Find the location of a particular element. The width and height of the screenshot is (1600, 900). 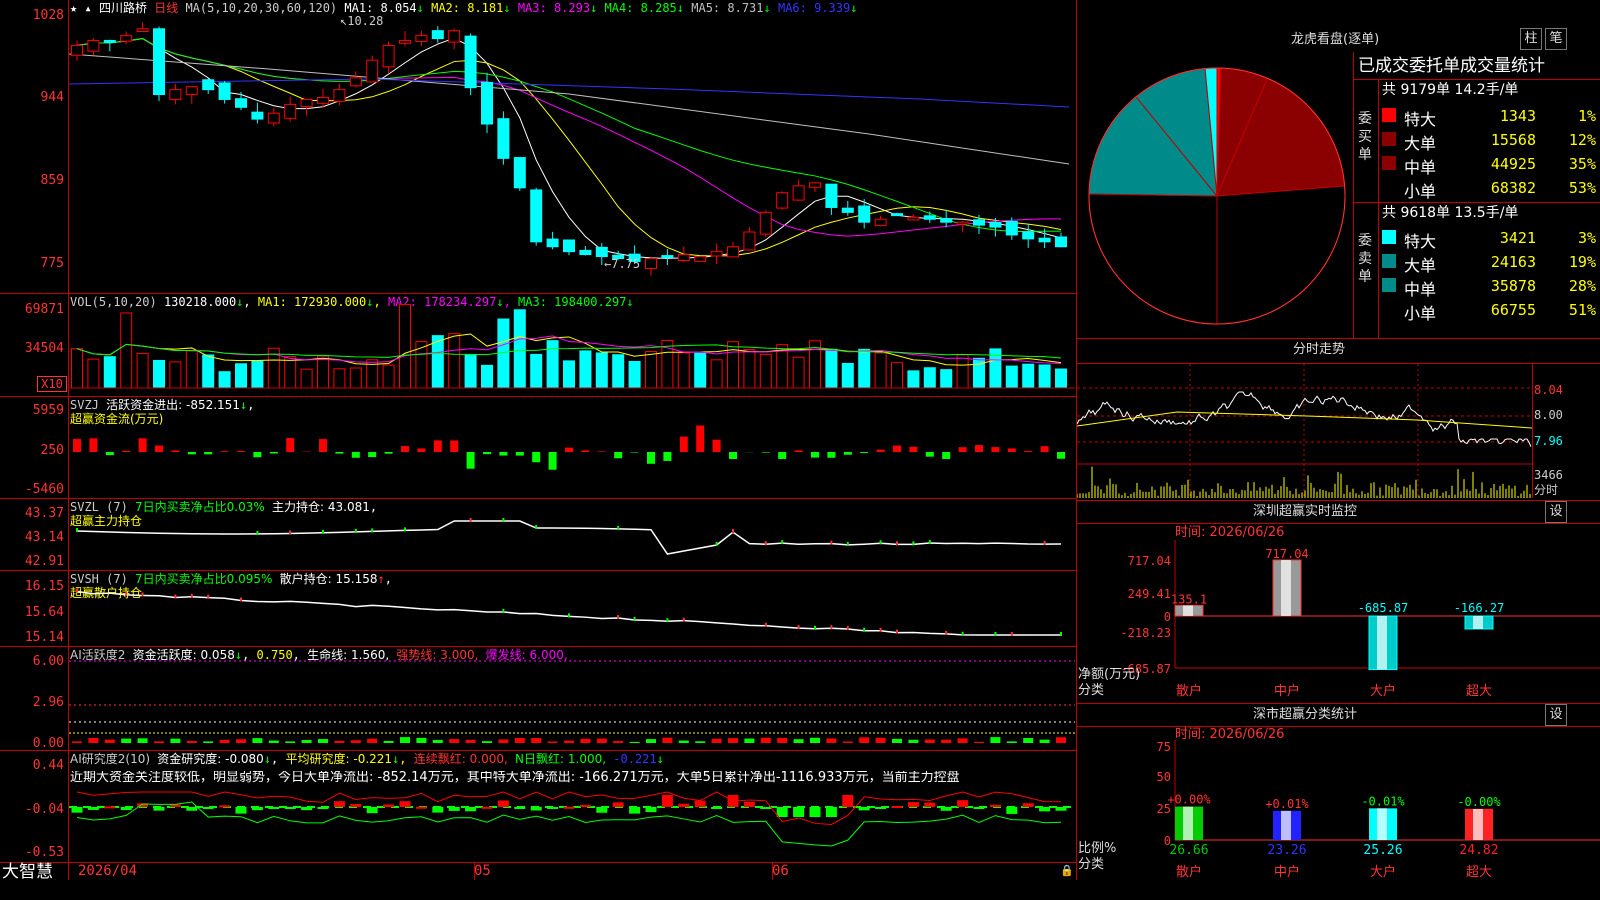

tick-view-button: 笔 is located at coordinates (1556, 39).